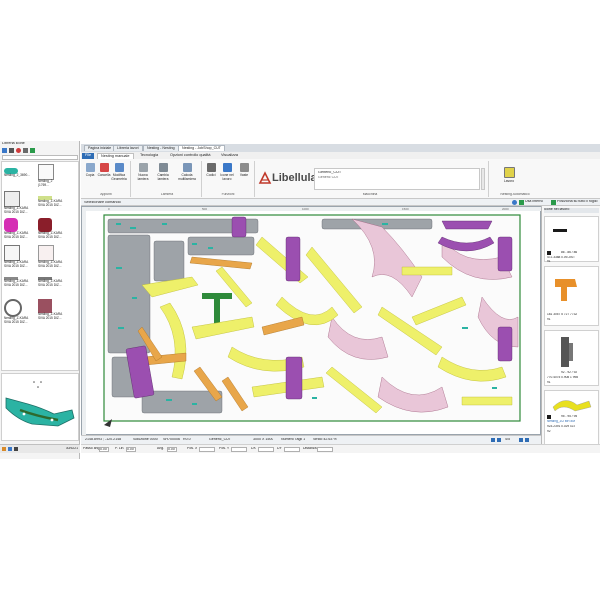  What do you see at coordinates (515, 194) in the screenshot?
I see `group-label-nesting-automatico: Nesting Automatico` at bounding box center [515, 194].